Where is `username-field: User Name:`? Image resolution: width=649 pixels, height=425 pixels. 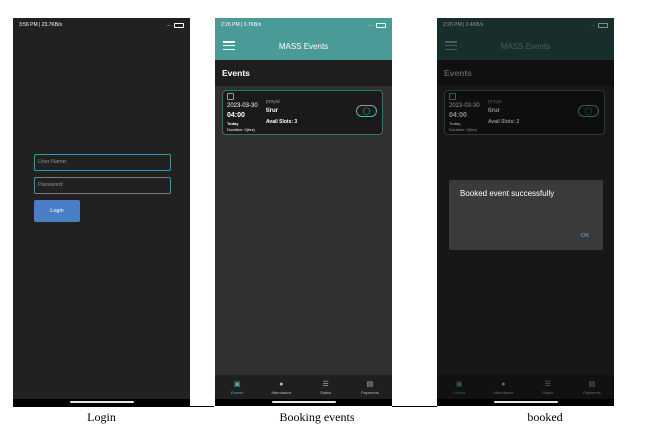
username-field: User Name: is located at coordinates (102, 162).